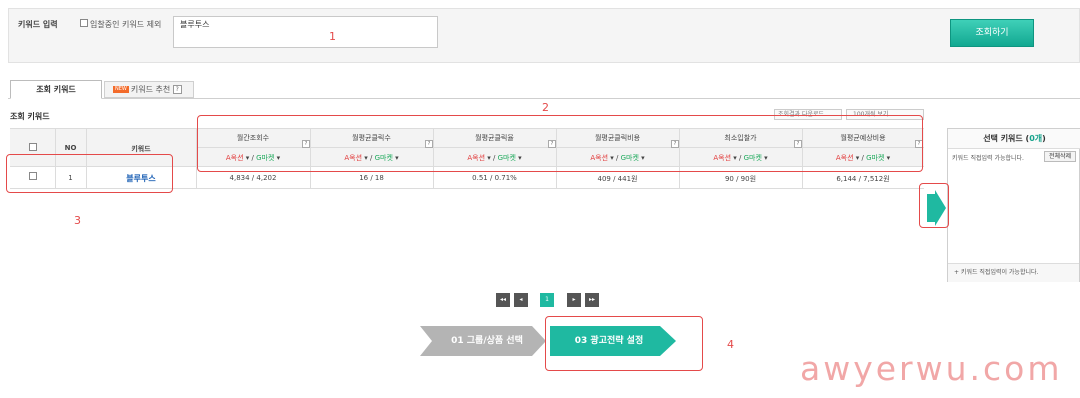 This screenshot has height=398, width=1080. I want to click on annotation-number-3: 3, so click(77, 220).